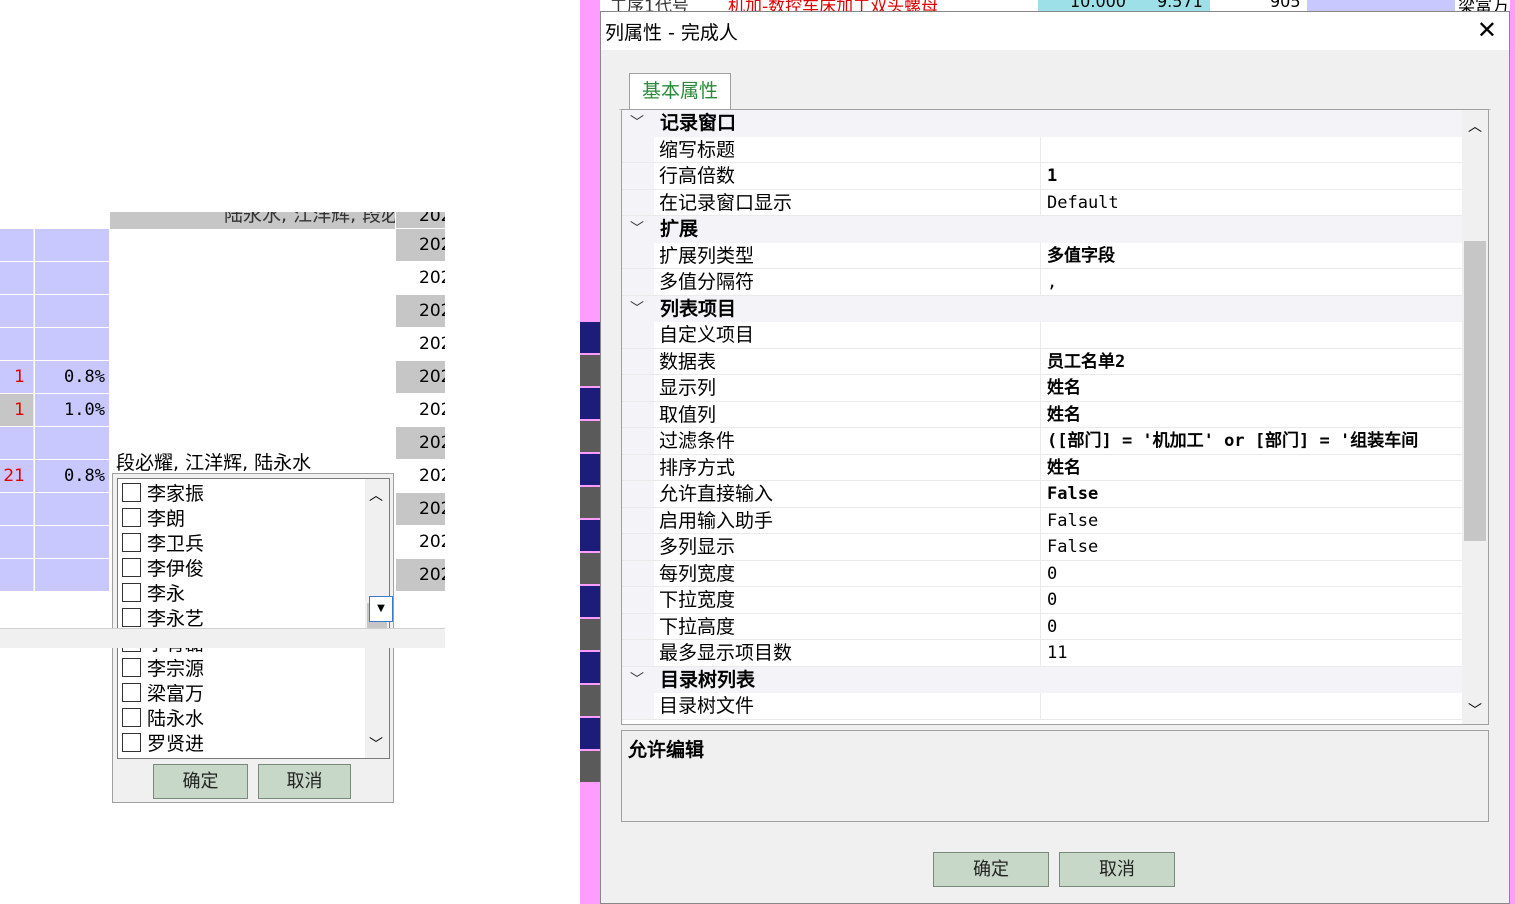 This screenshot has height=904, width=1515. Describe the element at coordinates (680, 91) in the screenshot. I see `tab-basic-properties: 基本属性` at that location.